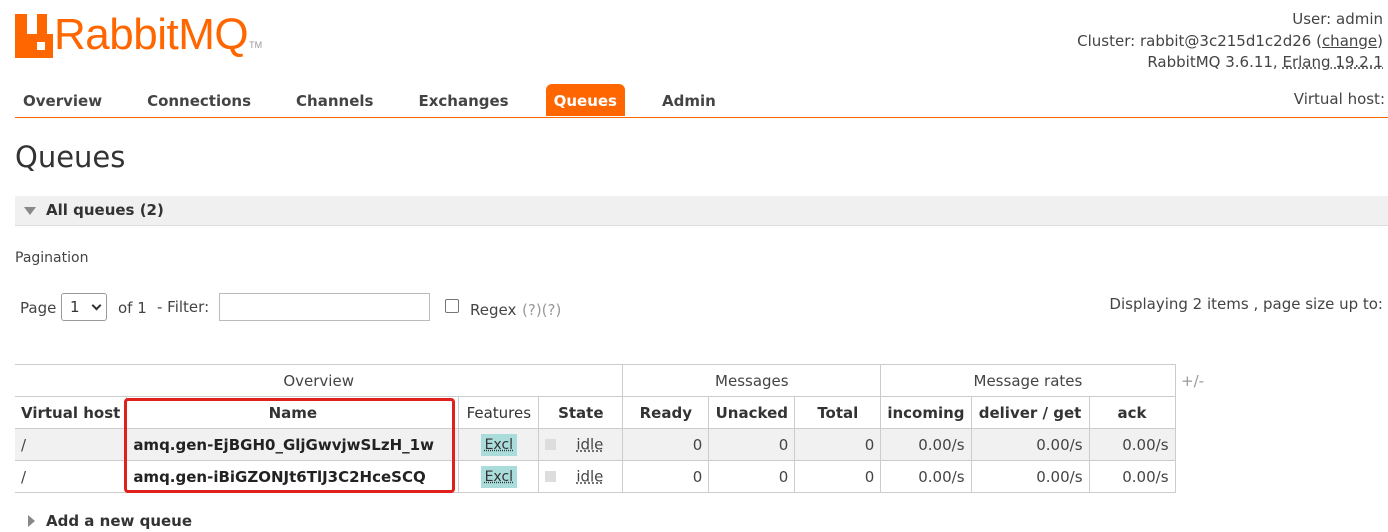  What do you see at coordinates (38, 308) in the screenshot?
I see `page-label: Page` at bounding box center [38, 308].